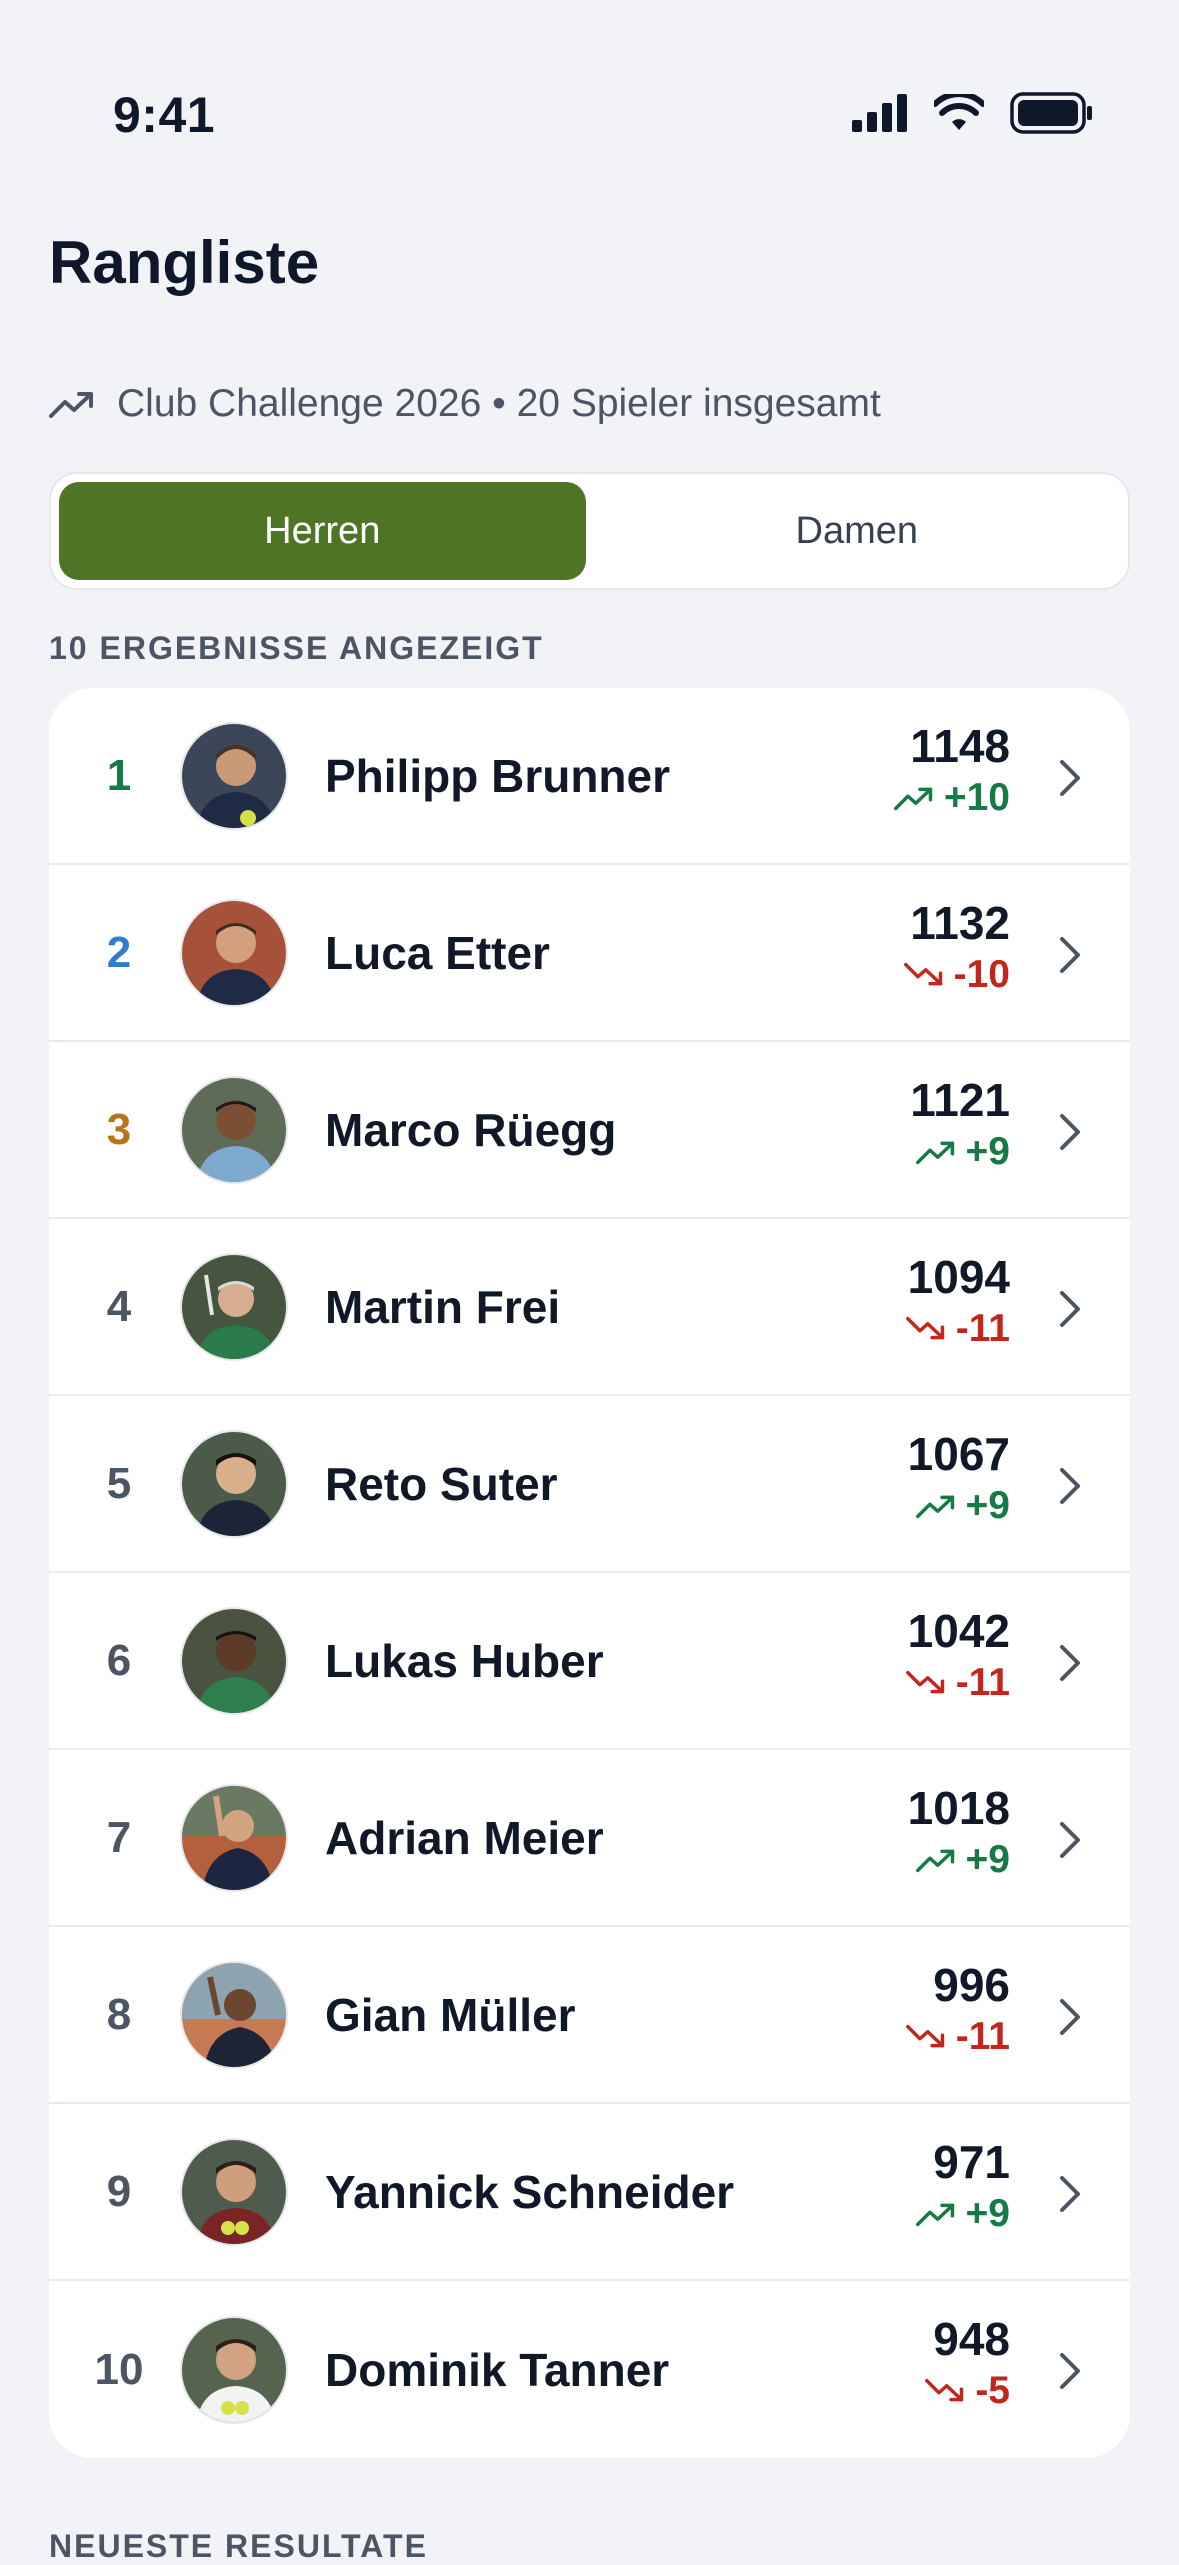 The image size is (1179, 2565). I want to click on ranking-row: 7 Adrian Meier 1018 +9, so click(589, 1838).